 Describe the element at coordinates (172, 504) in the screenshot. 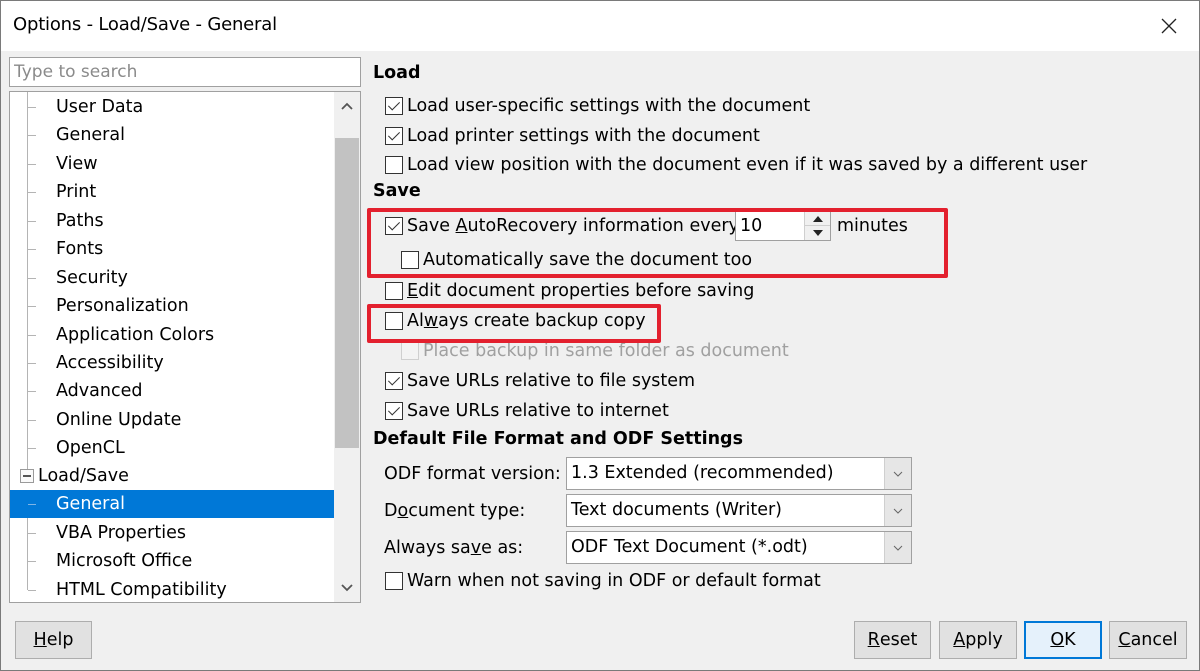

I see `tree-item-load-save-general: General` at that location.